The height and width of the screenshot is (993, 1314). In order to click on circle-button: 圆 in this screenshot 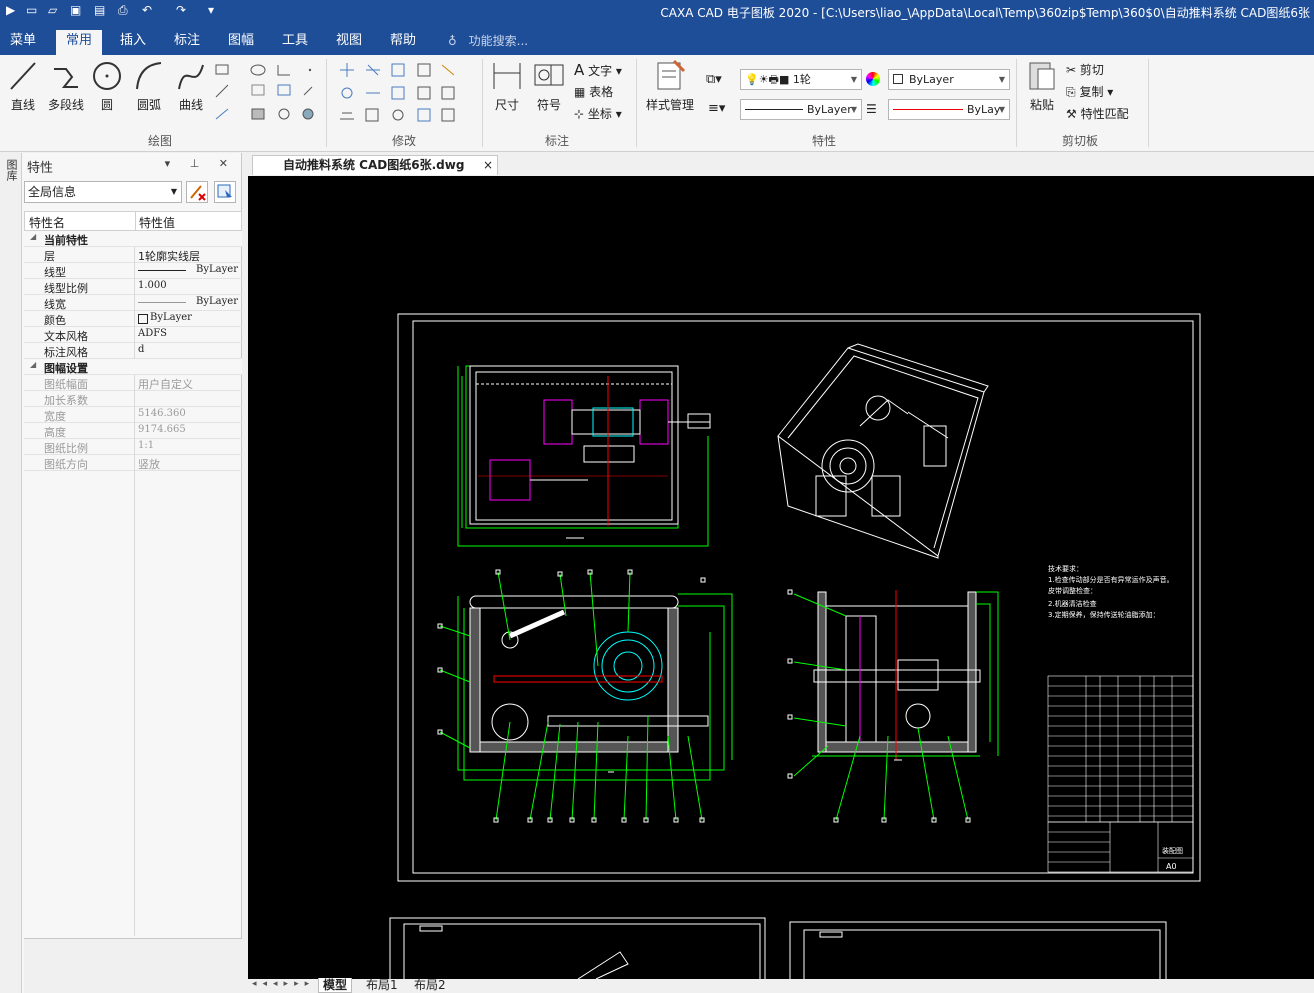, I will do `click(107, 86)`.